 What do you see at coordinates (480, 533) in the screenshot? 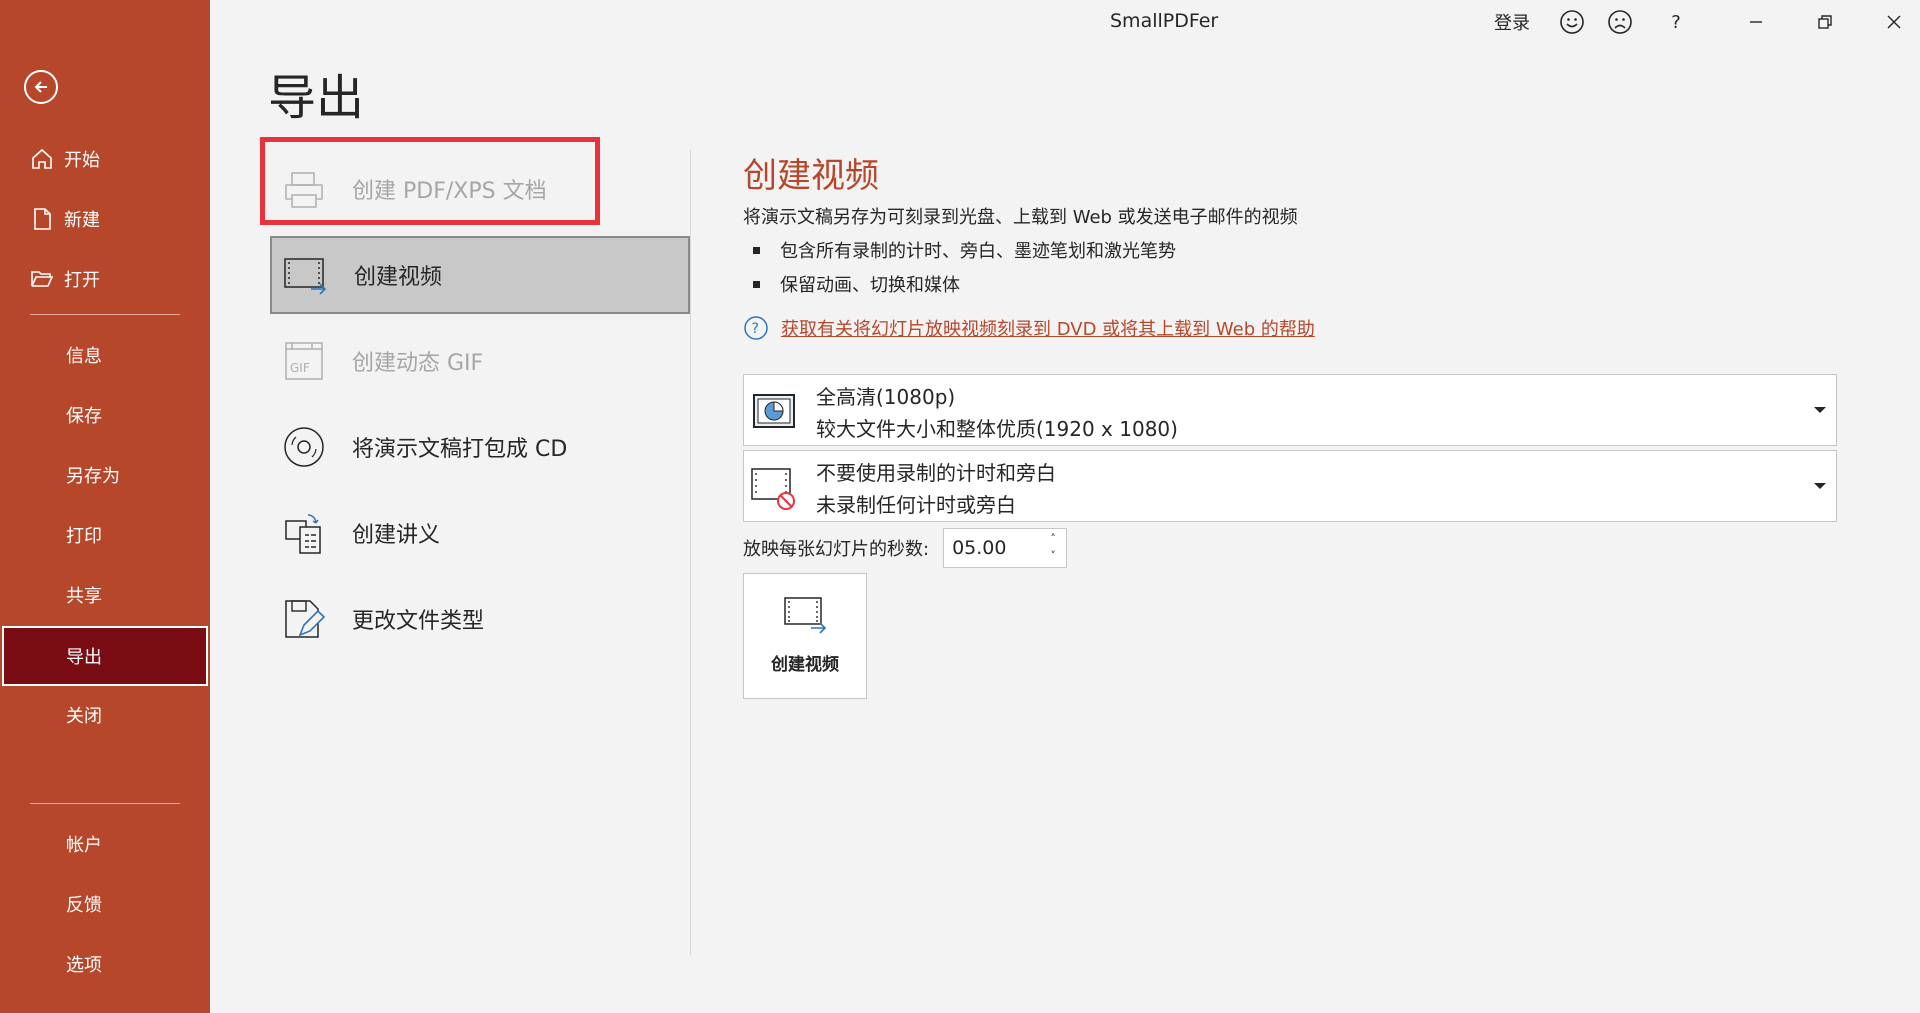
I see `export-option-create-handouts: 创建讲义` at bounding box center [480, 533].